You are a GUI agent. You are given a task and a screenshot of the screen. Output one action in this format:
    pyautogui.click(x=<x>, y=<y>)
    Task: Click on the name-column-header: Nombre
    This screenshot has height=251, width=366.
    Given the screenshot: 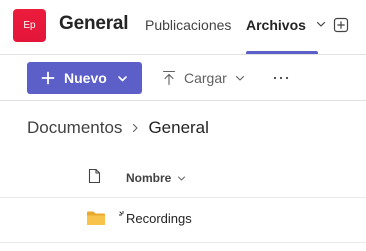 What is the action you would take?
    pyautogui.click(x=156, y=178)
    